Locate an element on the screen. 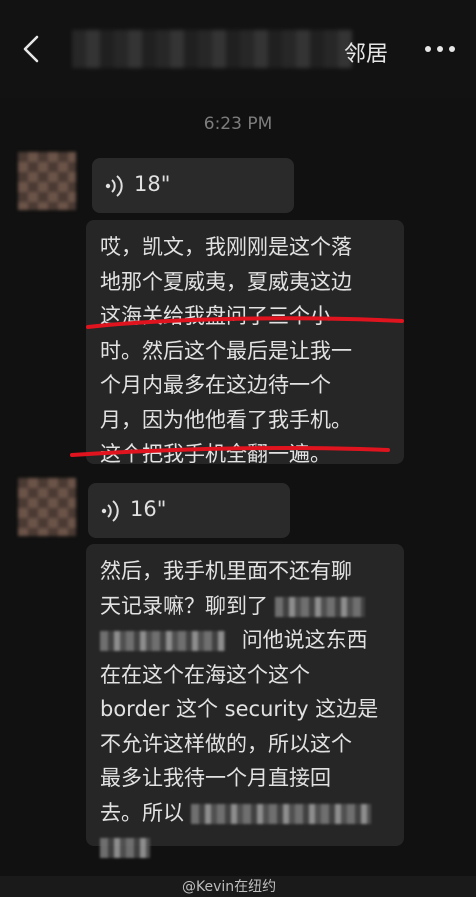  transcript-line: 问他说这东西 is located at coordinates (245, 640).